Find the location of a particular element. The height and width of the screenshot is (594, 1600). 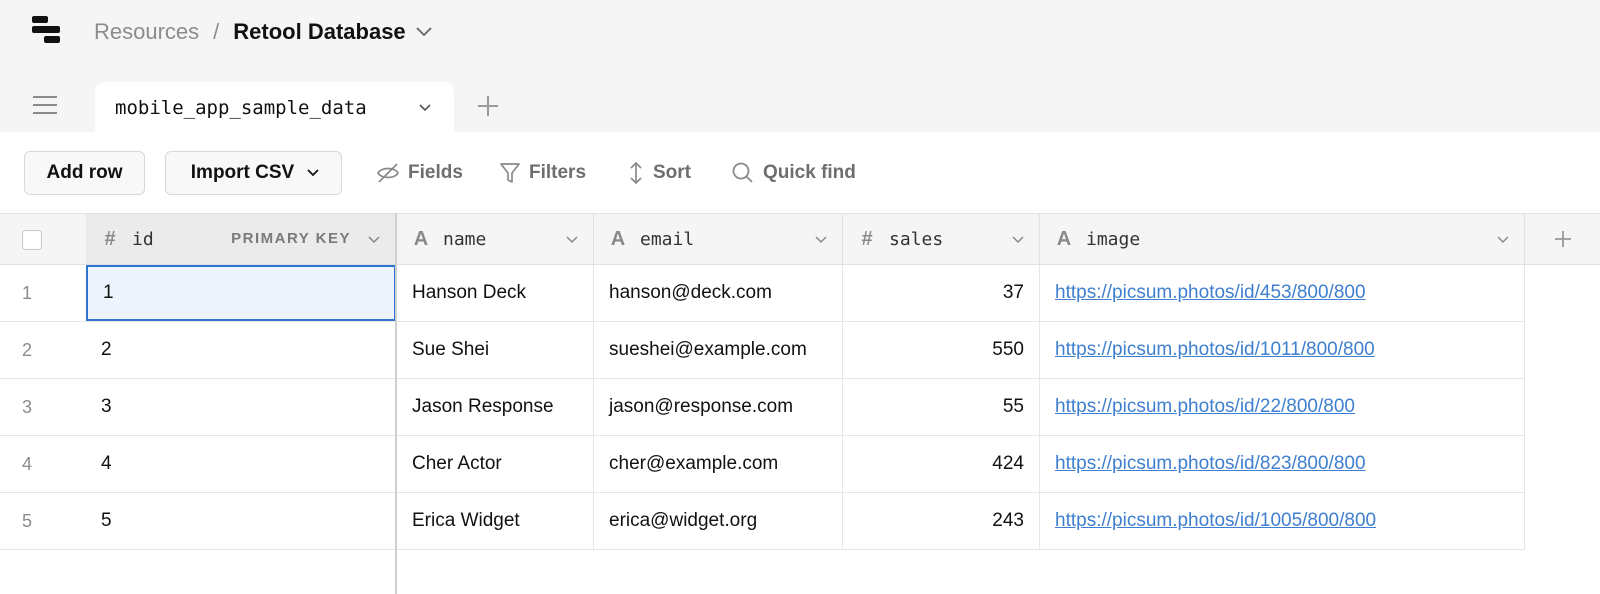

retool-logo-icon is located at coordinates (47, 31).